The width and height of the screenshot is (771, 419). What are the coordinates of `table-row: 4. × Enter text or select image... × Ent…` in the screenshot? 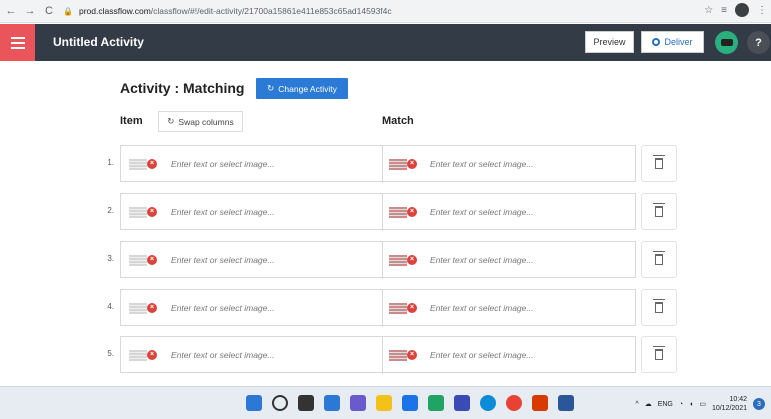 It's located at (385, 308).